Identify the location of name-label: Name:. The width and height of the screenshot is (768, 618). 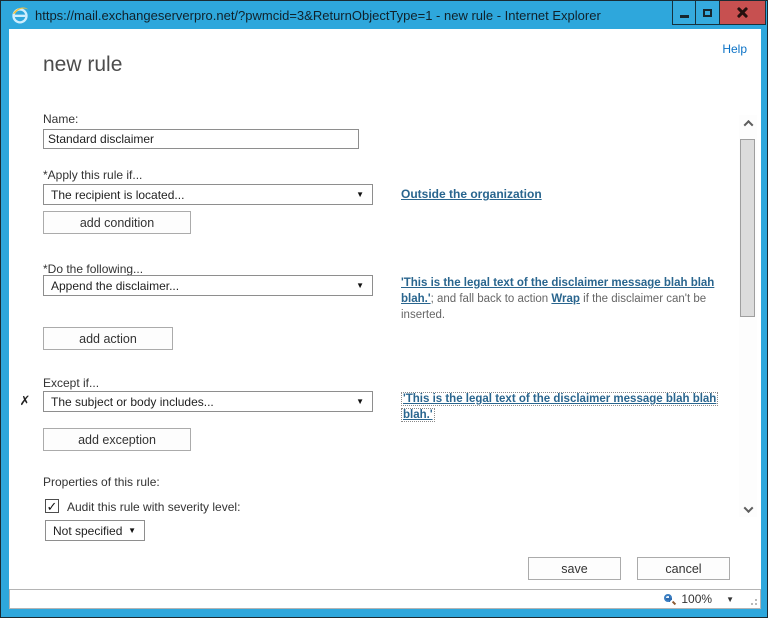
(61, 119).